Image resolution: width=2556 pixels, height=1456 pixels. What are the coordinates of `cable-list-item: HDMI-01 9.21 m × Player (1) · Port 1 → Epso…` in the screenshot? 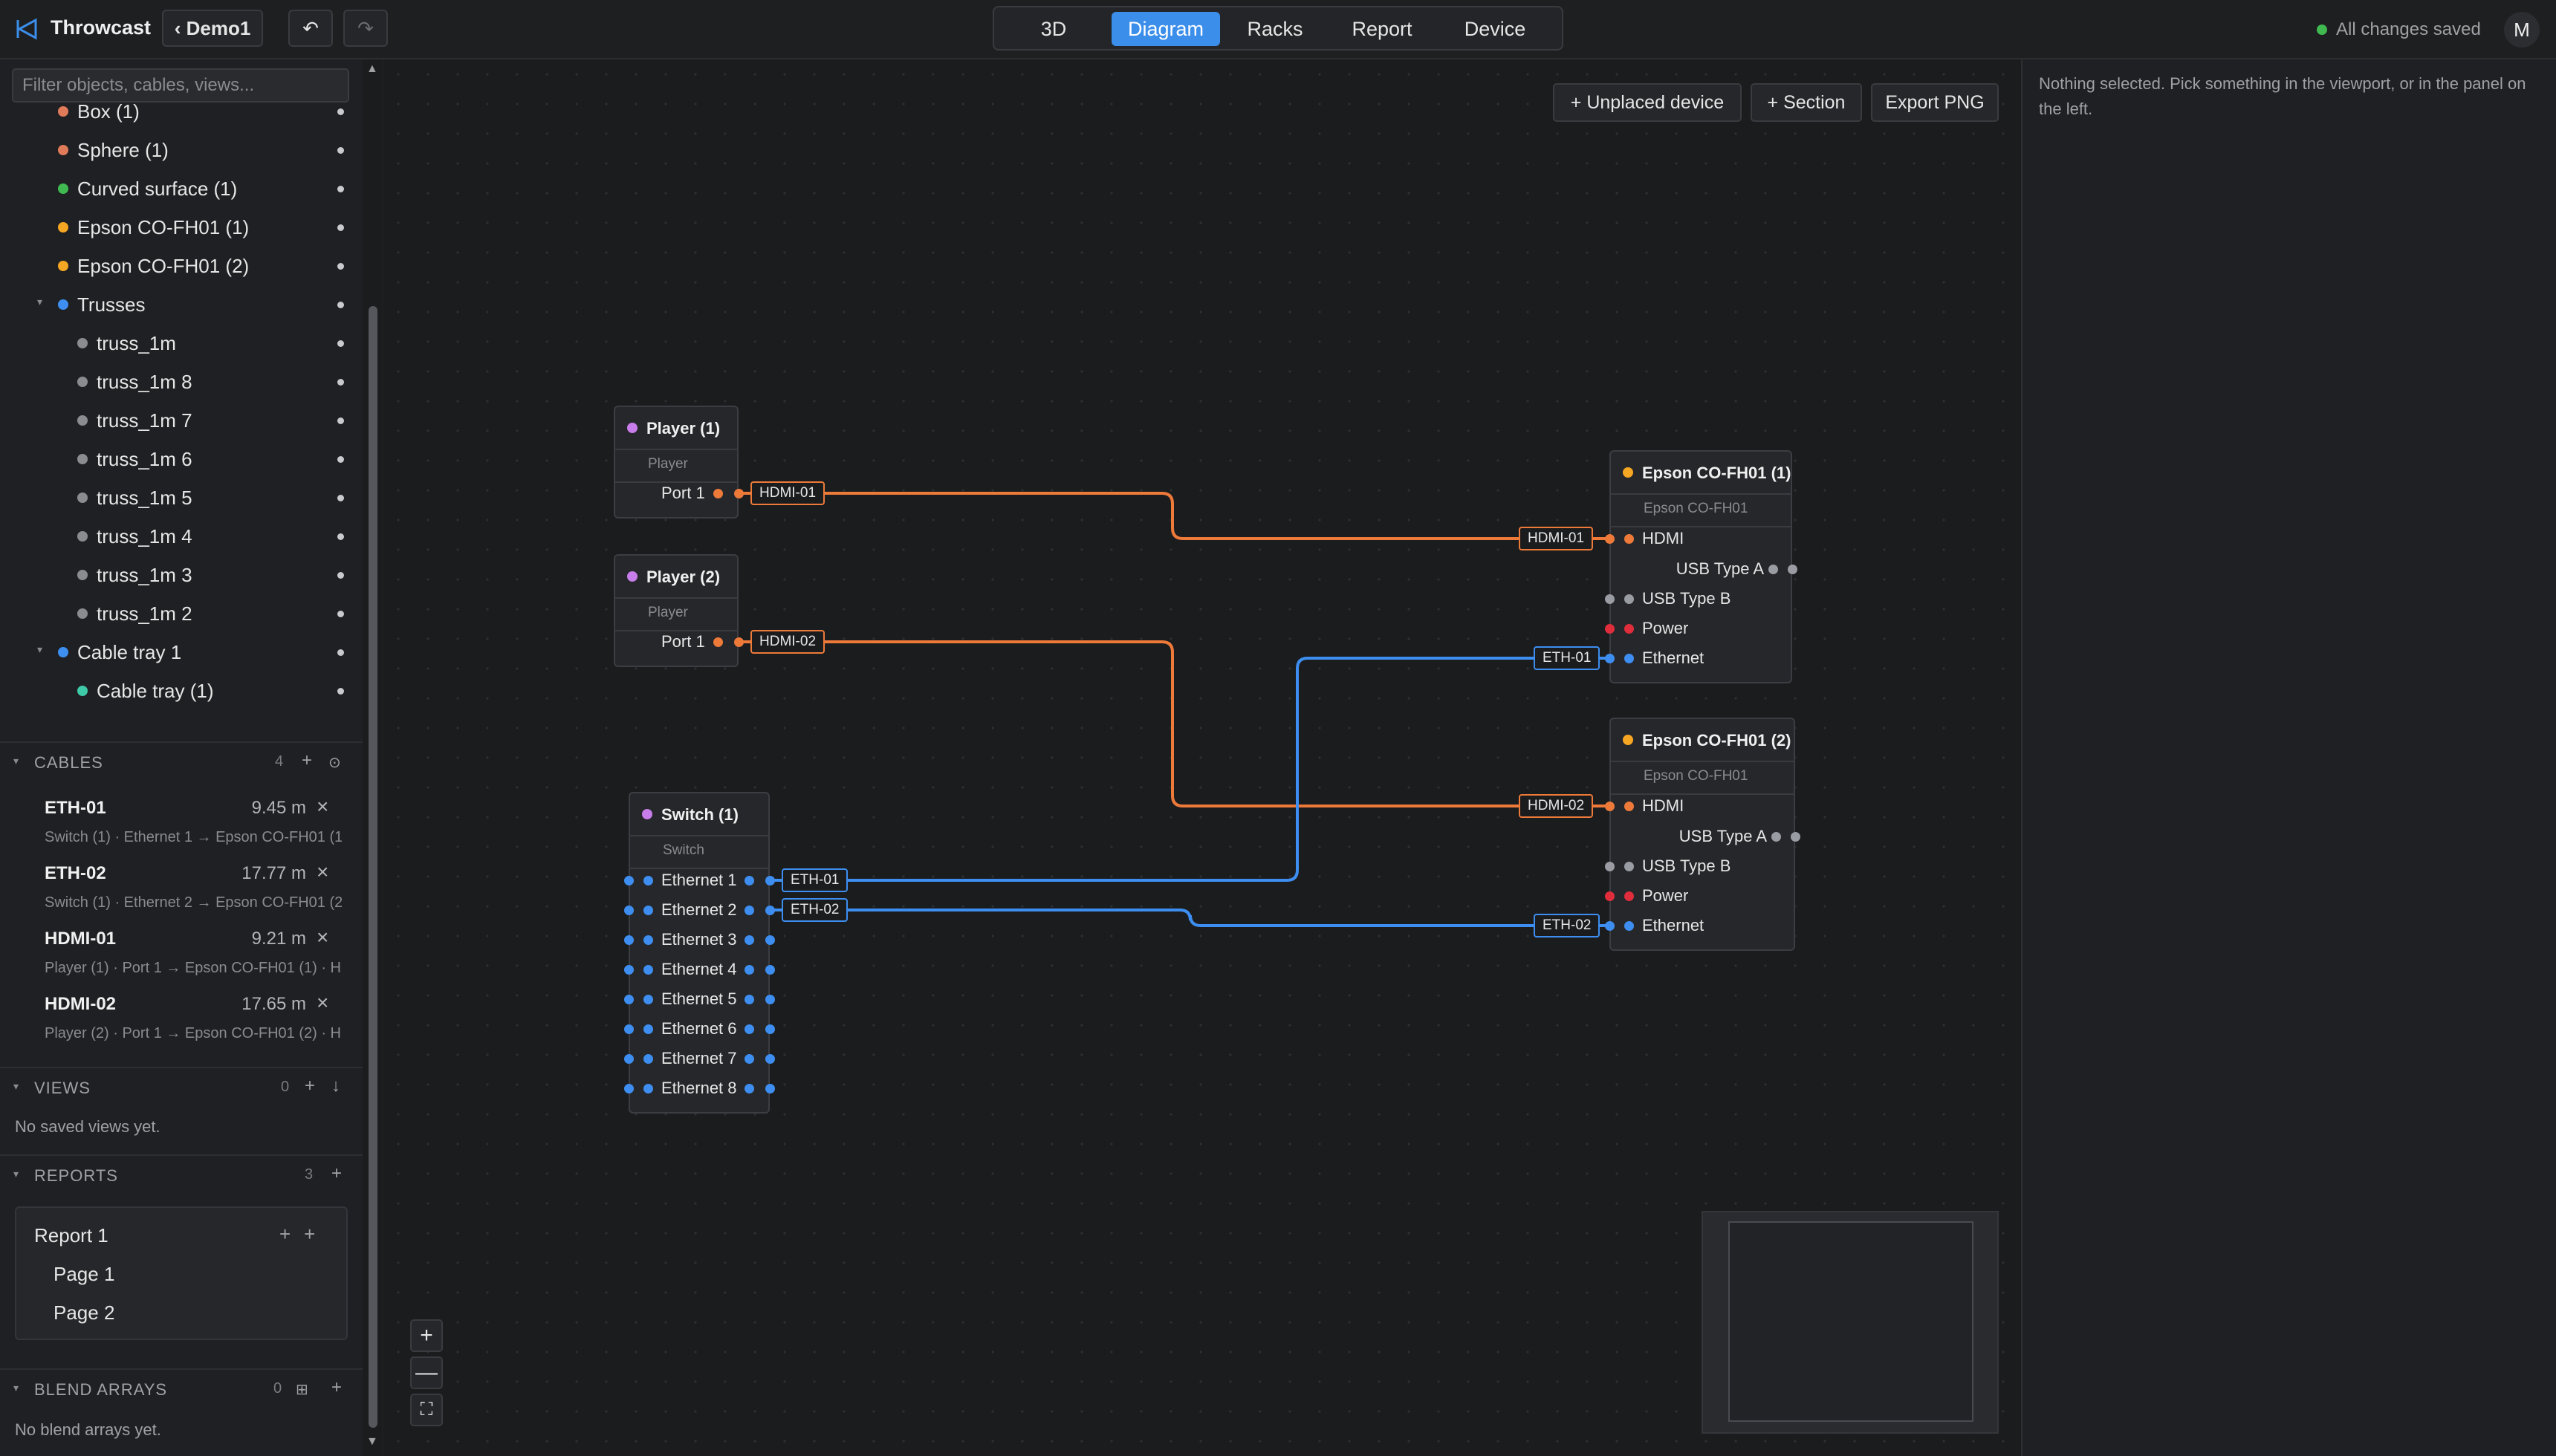 It's located at (181, 955).